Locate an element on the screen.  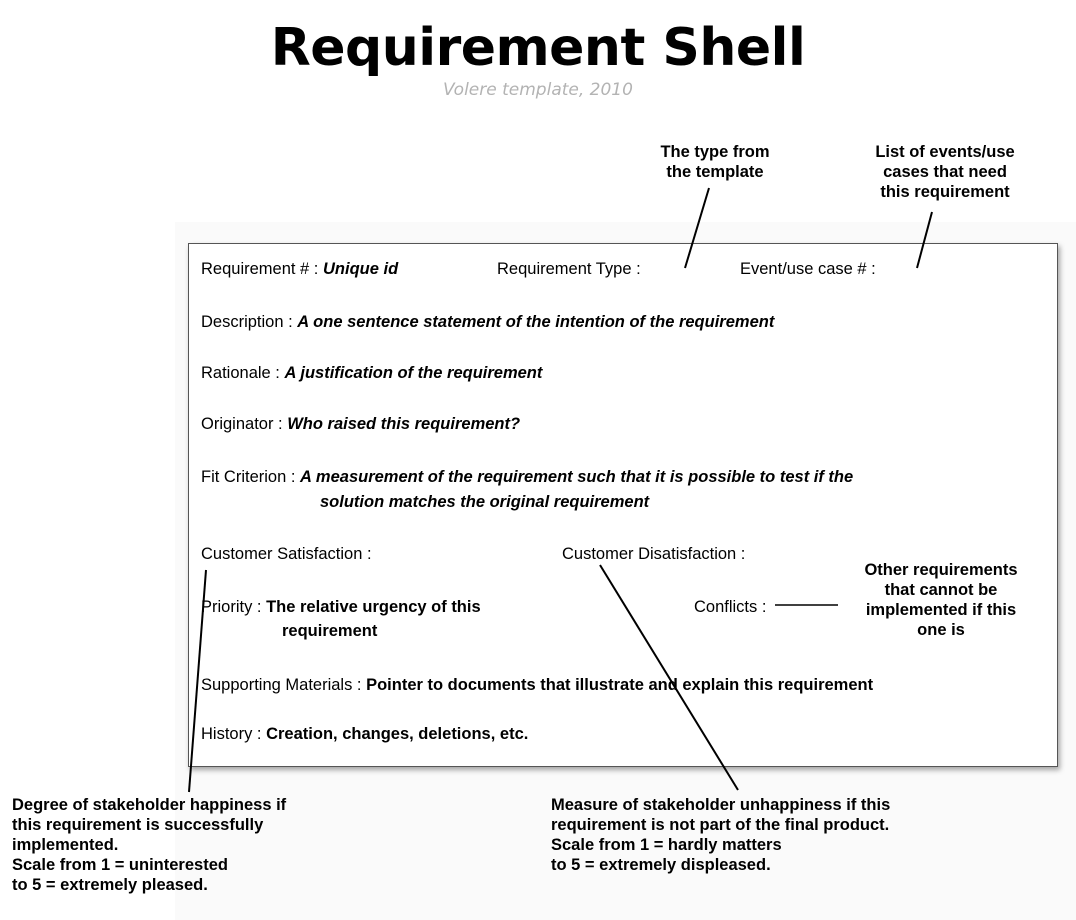
connector-satisfaction is located at coordinates (197, 681).